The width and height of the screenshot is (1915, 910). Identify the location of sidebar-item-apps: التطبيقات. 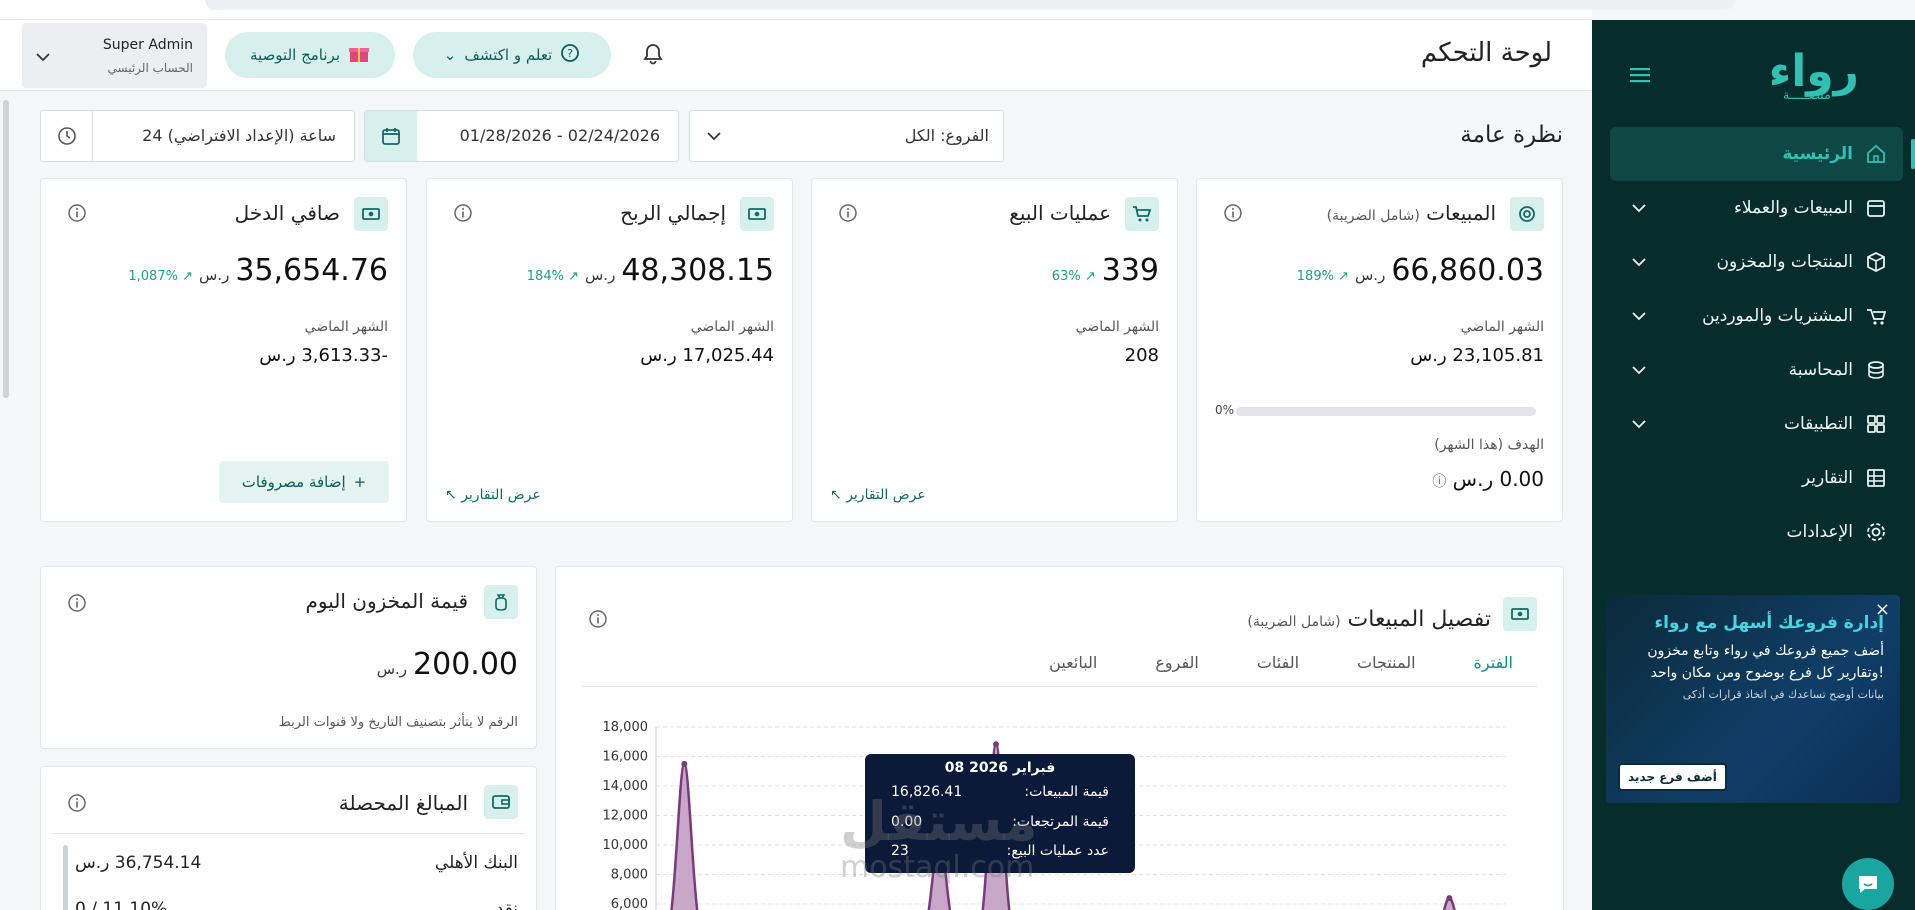
(1756, 424).